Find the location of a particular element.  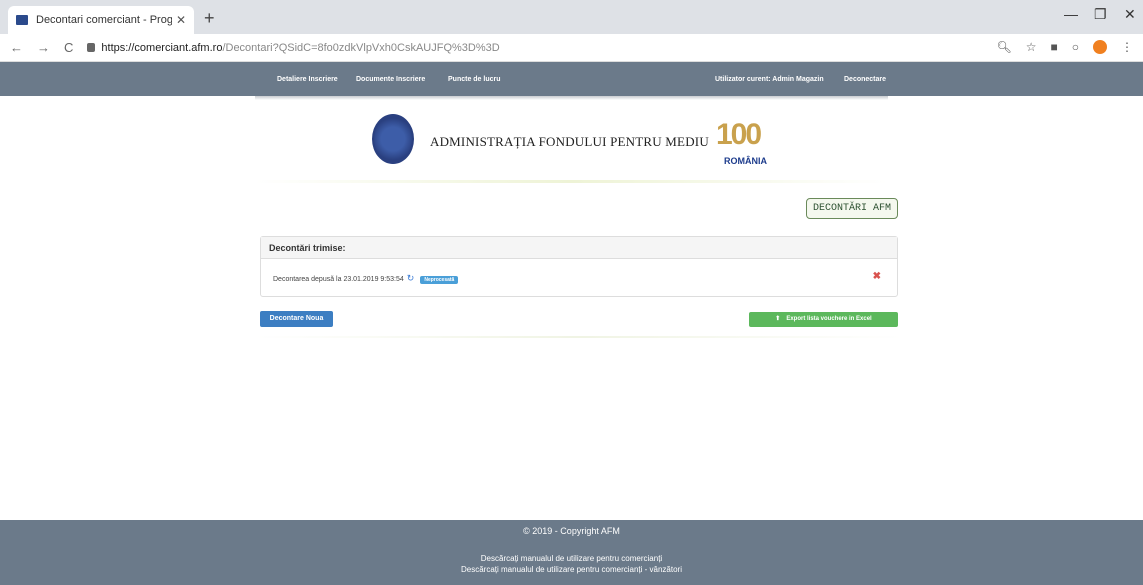

header-divider is located at coordinates (571, 181).